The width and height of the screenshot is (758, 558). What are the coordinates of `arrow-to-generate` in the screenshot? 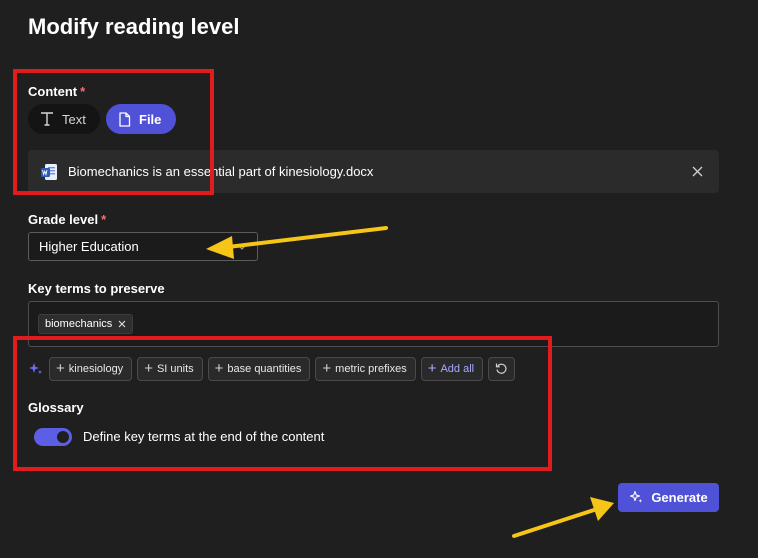 It's located at (563, 517).